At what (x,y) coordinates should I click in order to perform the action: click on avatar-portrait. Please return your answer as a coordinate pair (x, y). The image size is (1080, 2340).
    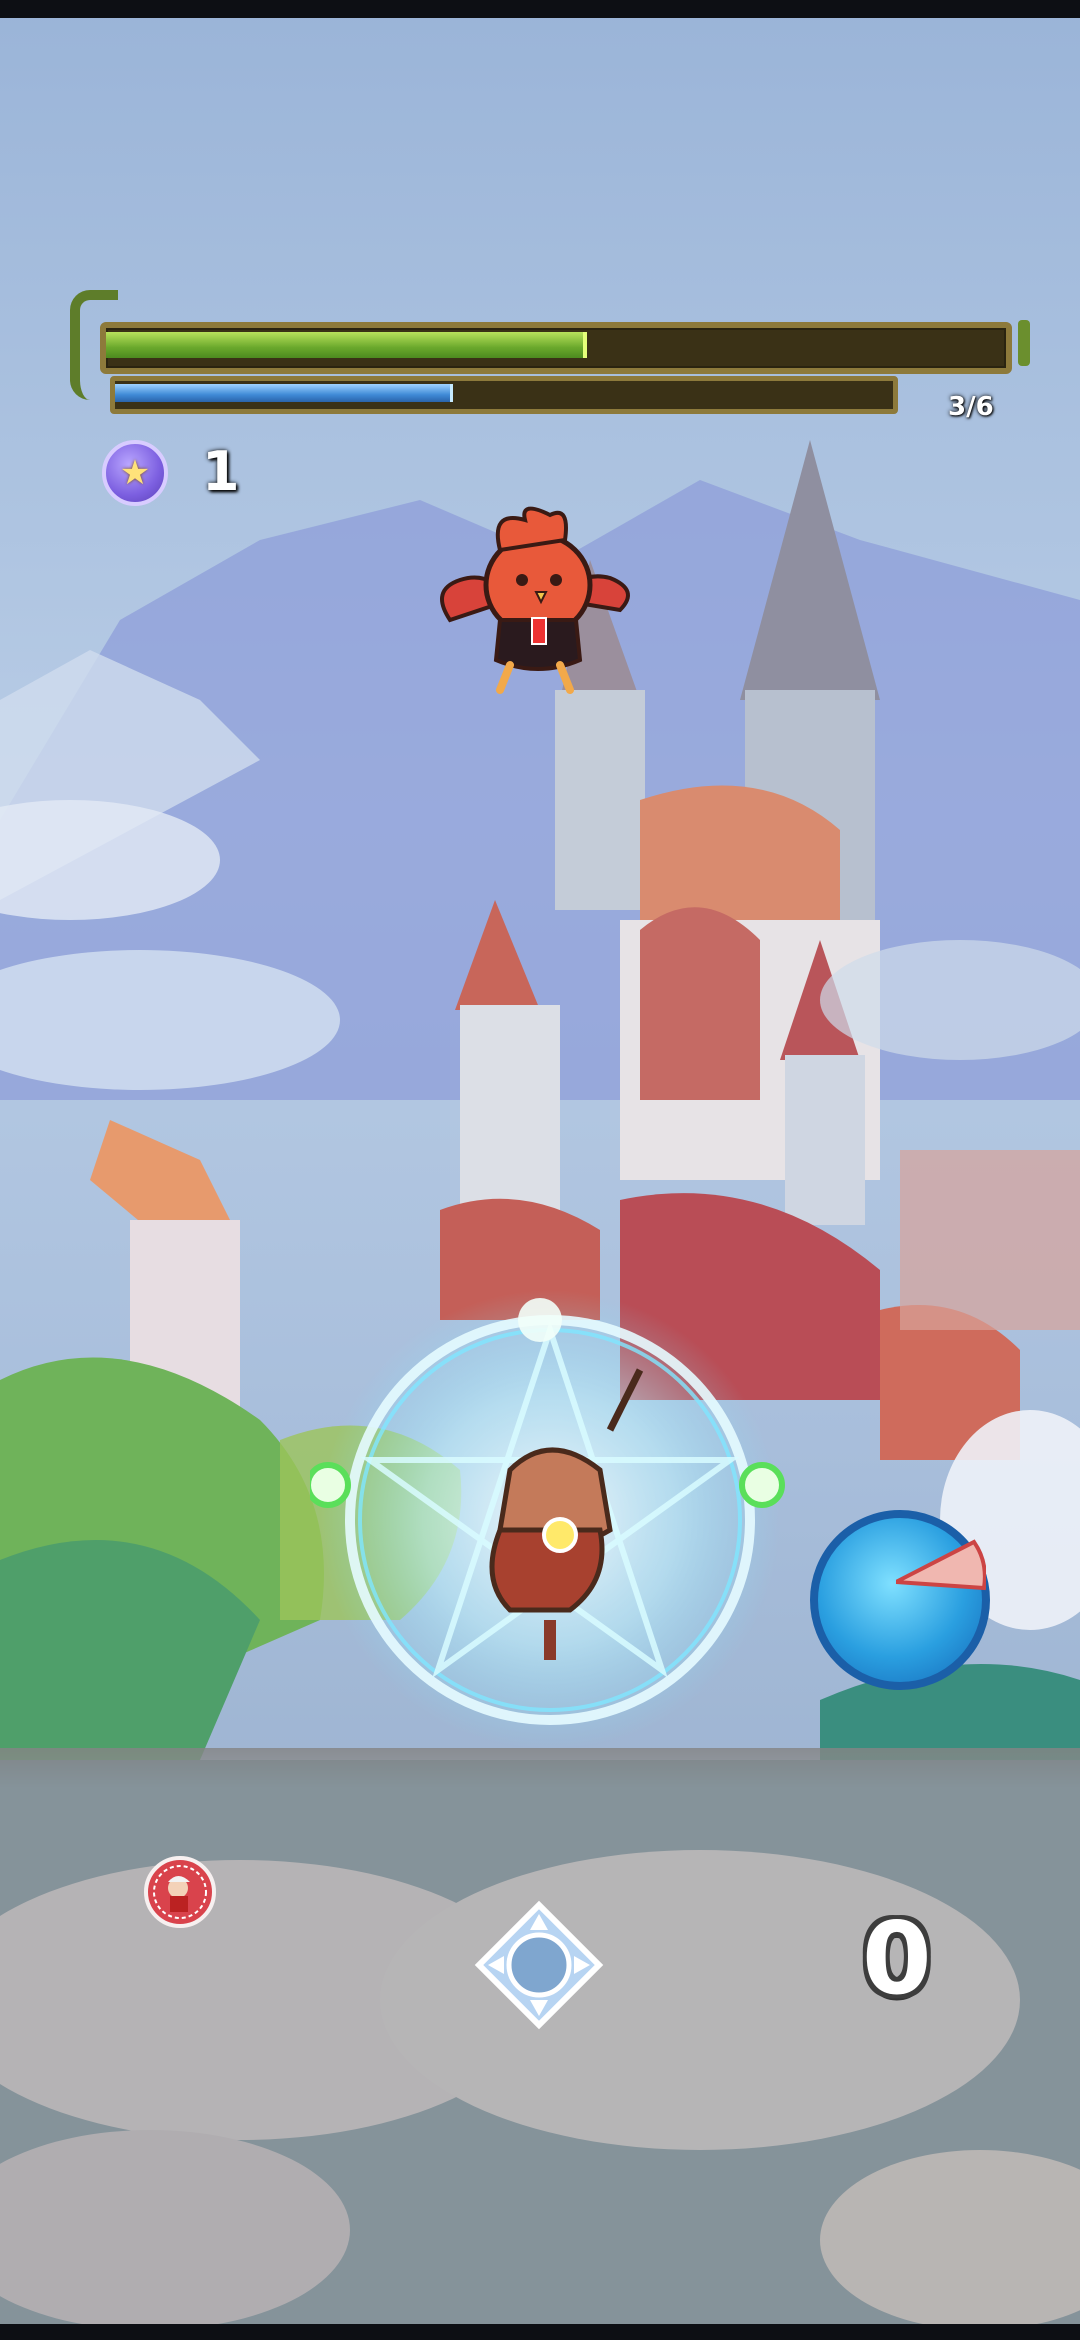
    Looking at the image, I should click on (180, 1892).